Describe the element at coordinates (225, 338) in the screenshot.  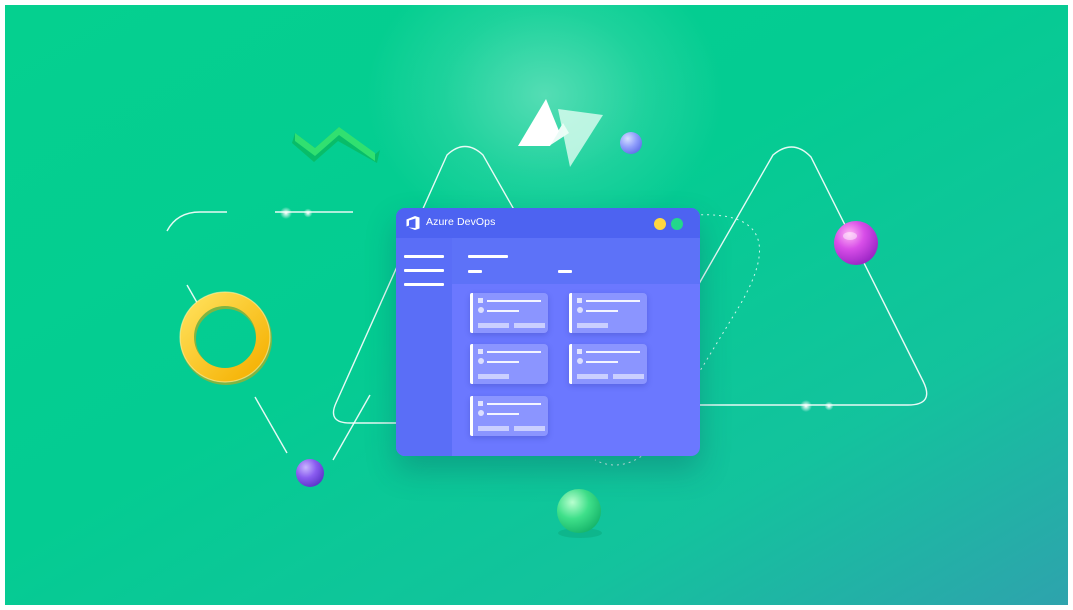
I see `torus-ring-icon` at that location.